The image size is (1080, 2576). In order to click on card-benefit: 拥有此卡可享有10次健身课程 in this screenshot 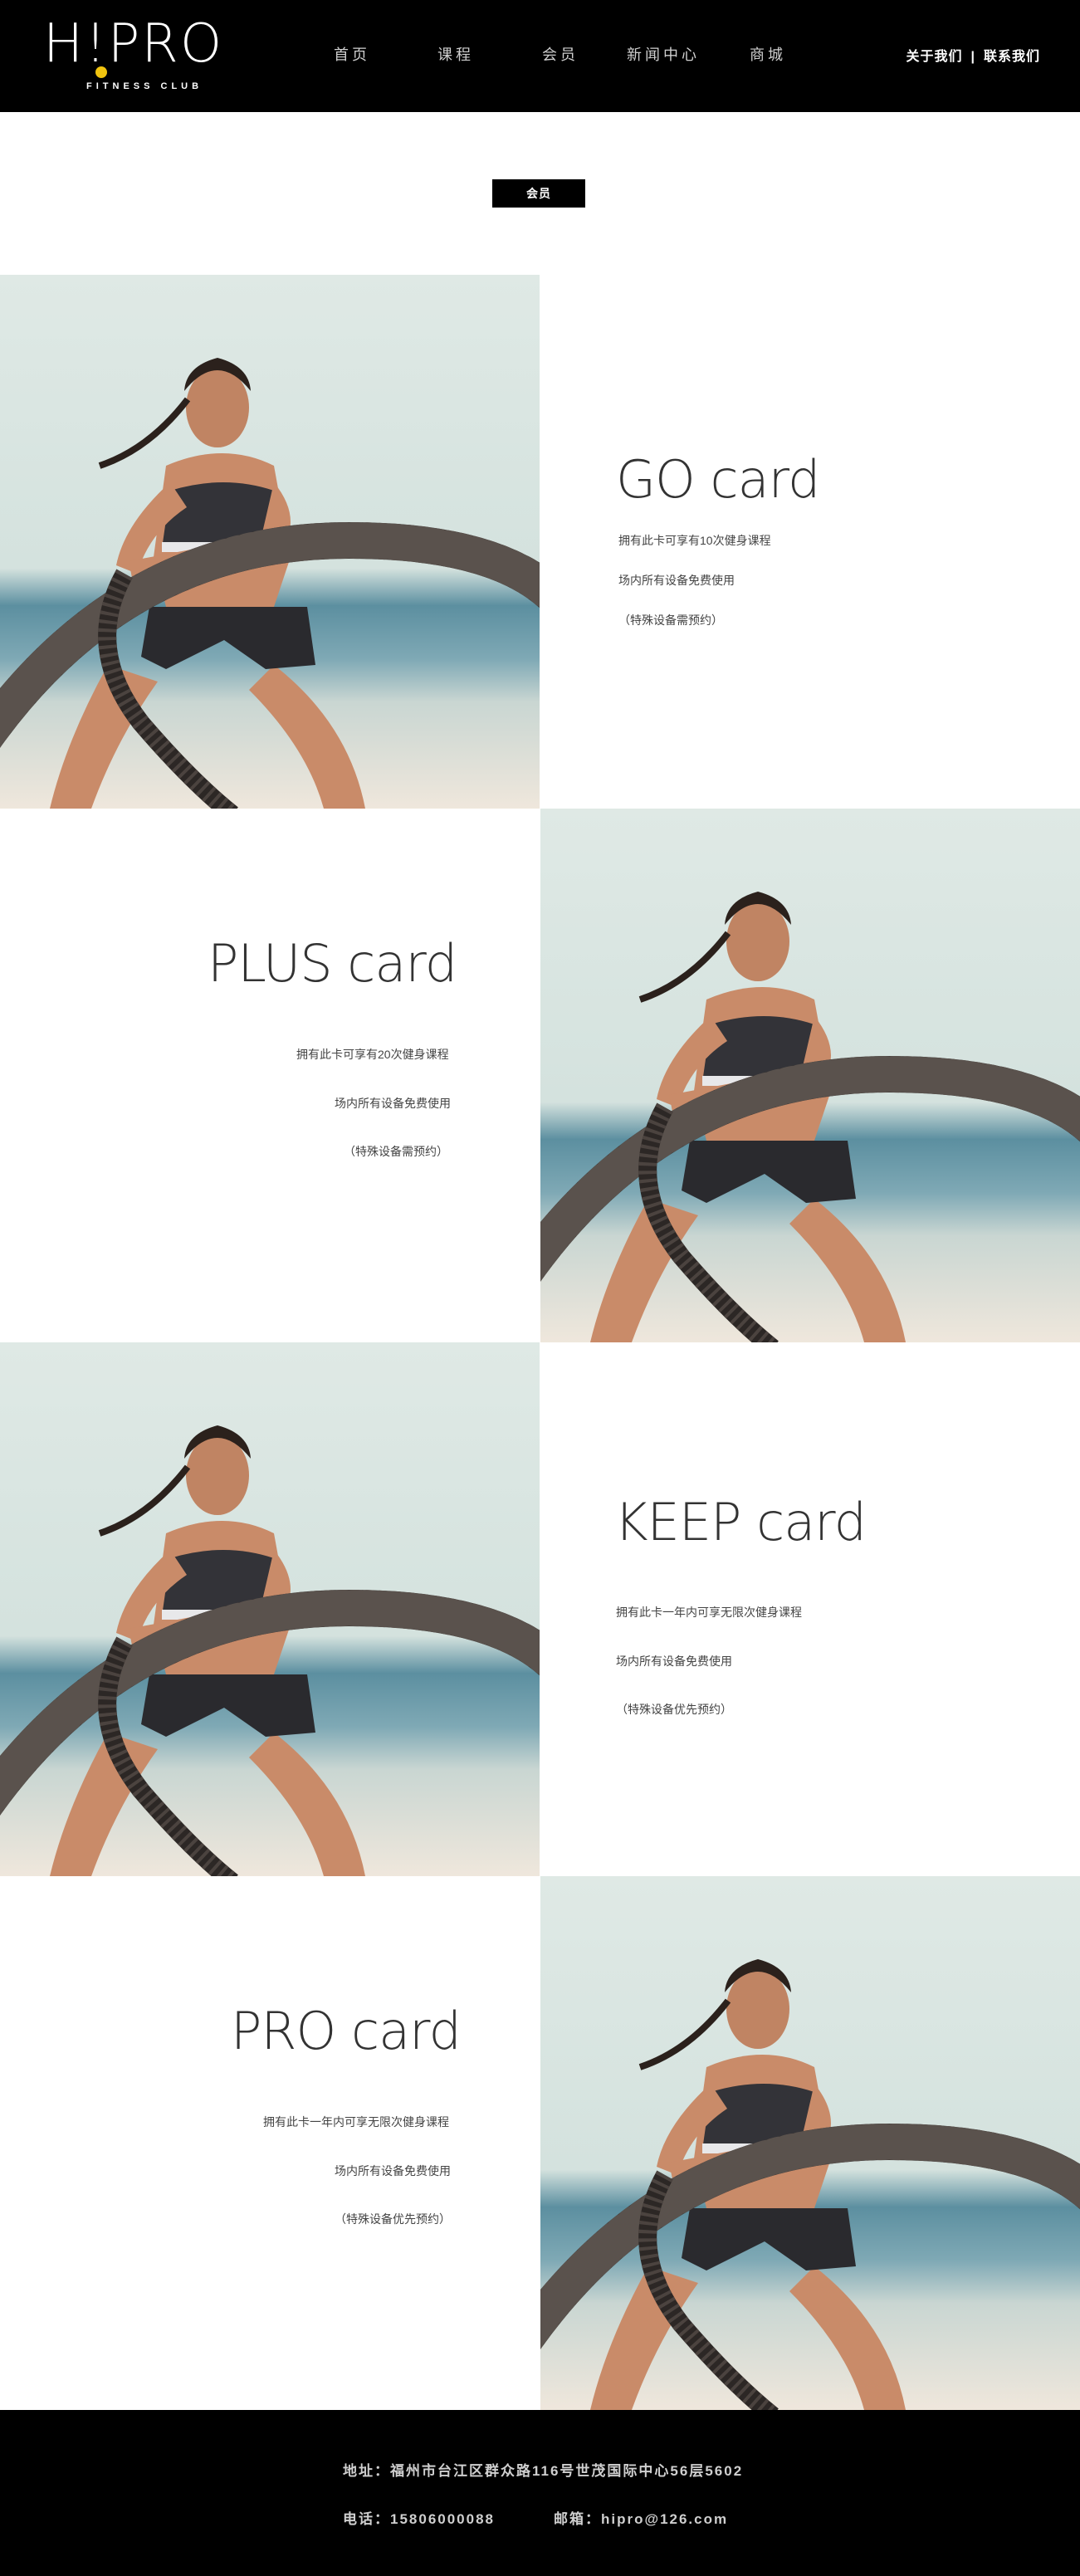, I will do `click(694, 540)`.